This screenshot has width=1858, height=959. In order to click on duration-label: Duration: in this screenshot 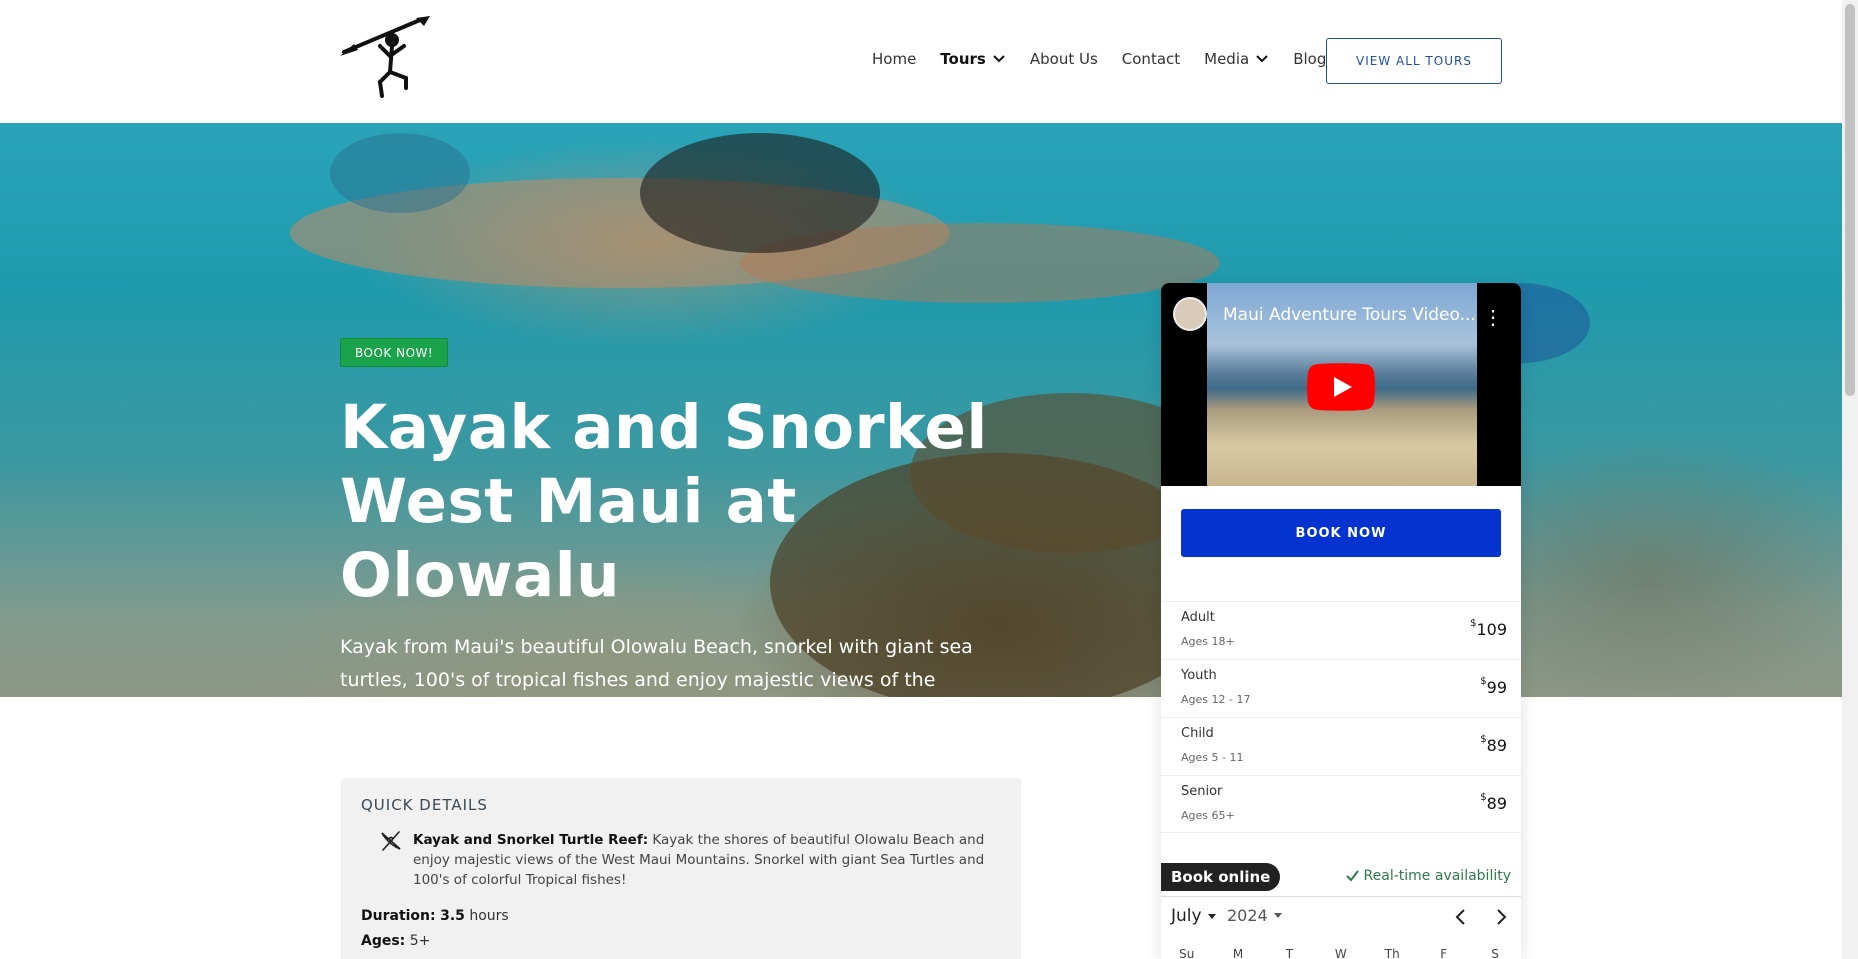, I will do `click(398, 916)`.